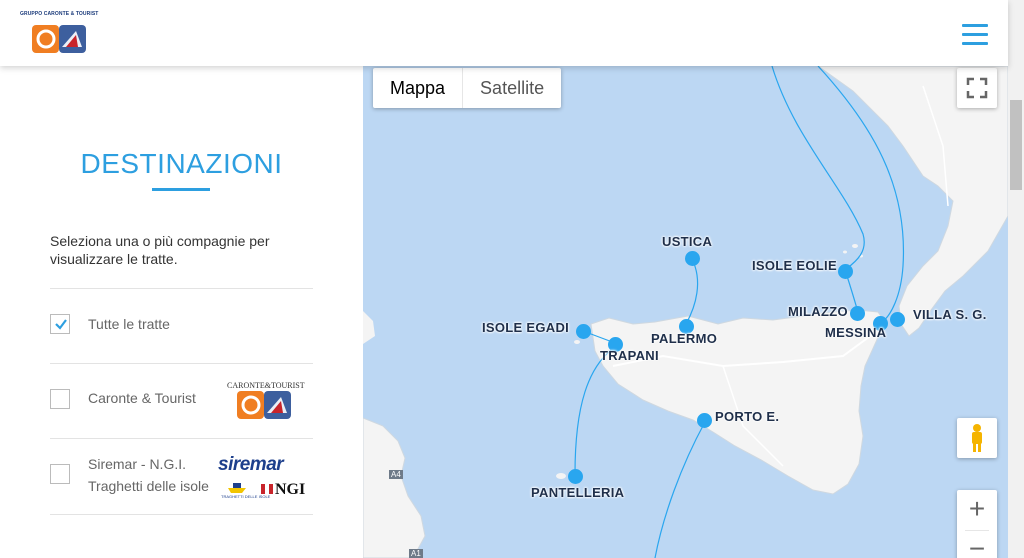 The width and height of the screenshot is (1024, 558). I want to click on marker-villa-s-g, so click(897, 319).